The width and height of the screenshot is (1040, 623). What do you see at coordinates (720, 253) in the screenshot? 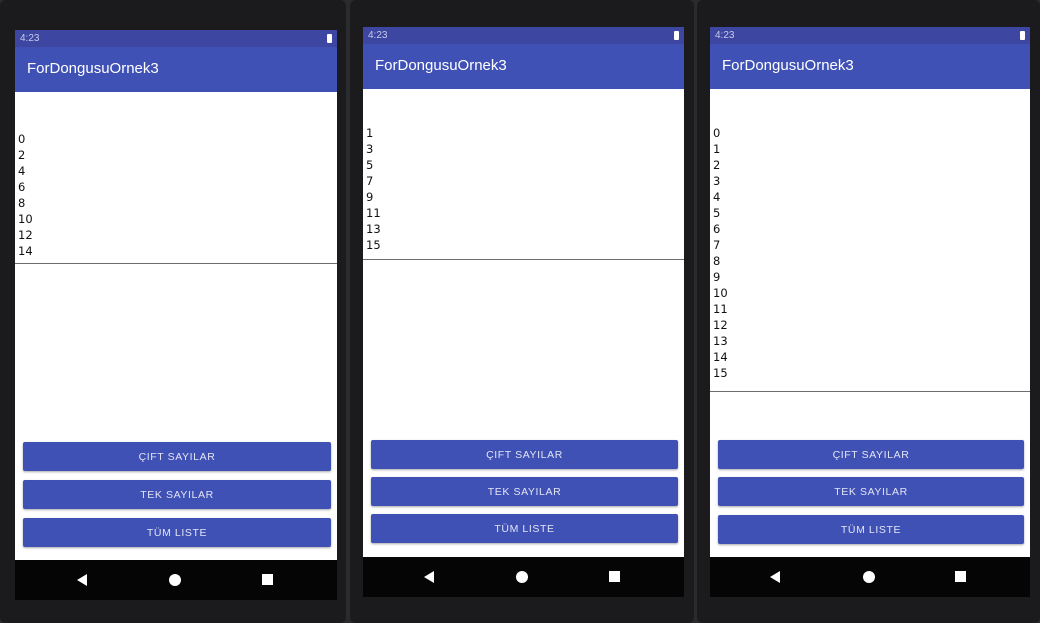
I see `number-list: 0 1 2 3 4 5 6 7 8 9 10 11 12 13 14 15` at bounding box center [720, 253].